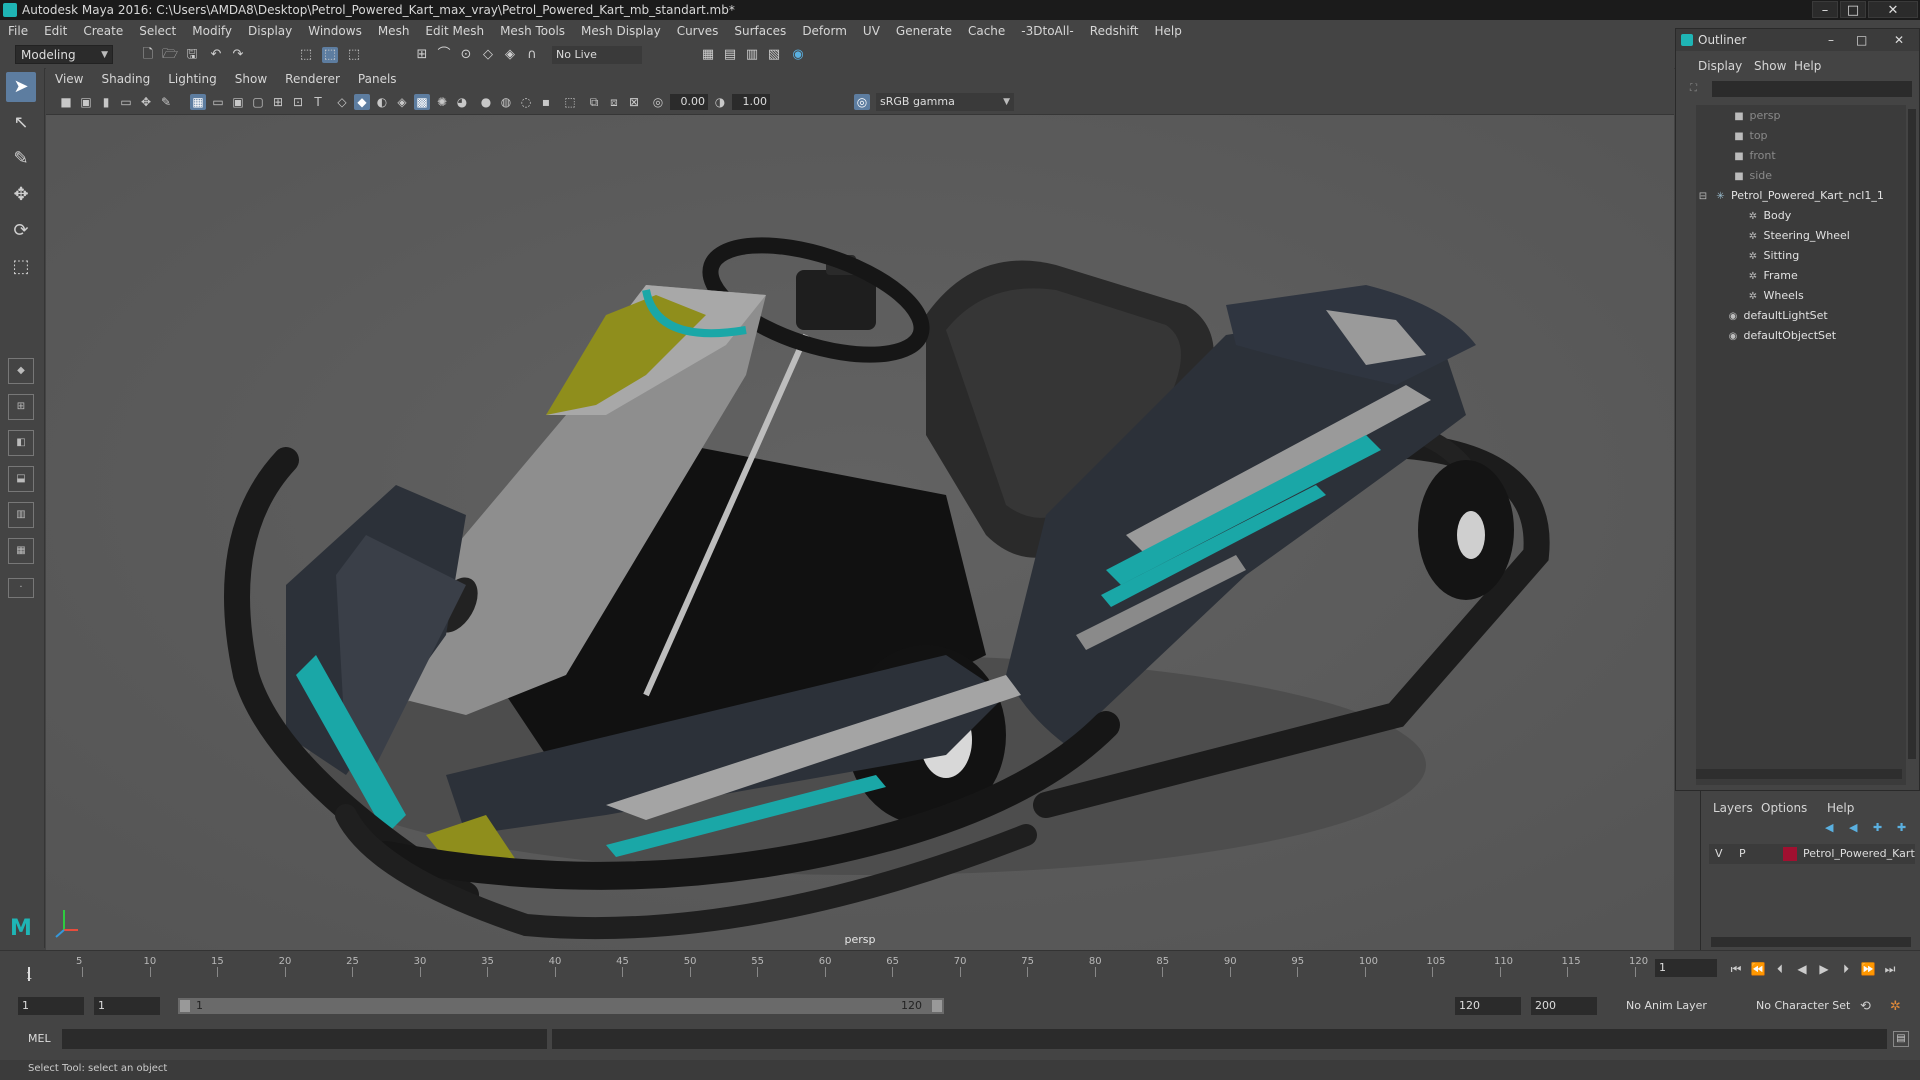 The width and height of the screenshot is (1920, 1080). What do you see at coordinates (29, 974) in the screenshot?
I see `timeline-playhead` at bounding box center [29, 974].